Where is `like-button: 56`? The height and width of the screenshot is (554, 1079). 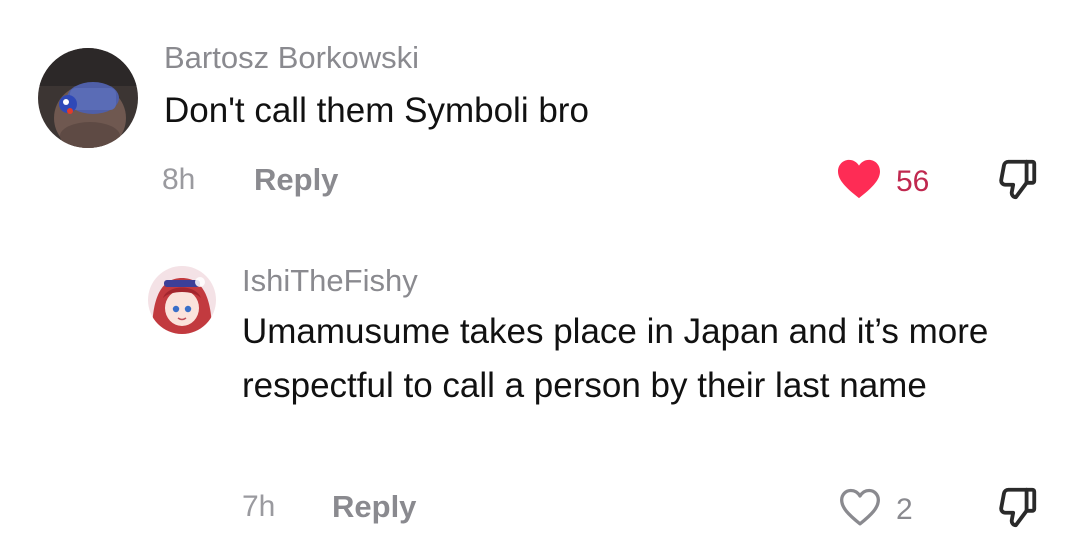 like-button: 56 is located at coordinates (882, 181).